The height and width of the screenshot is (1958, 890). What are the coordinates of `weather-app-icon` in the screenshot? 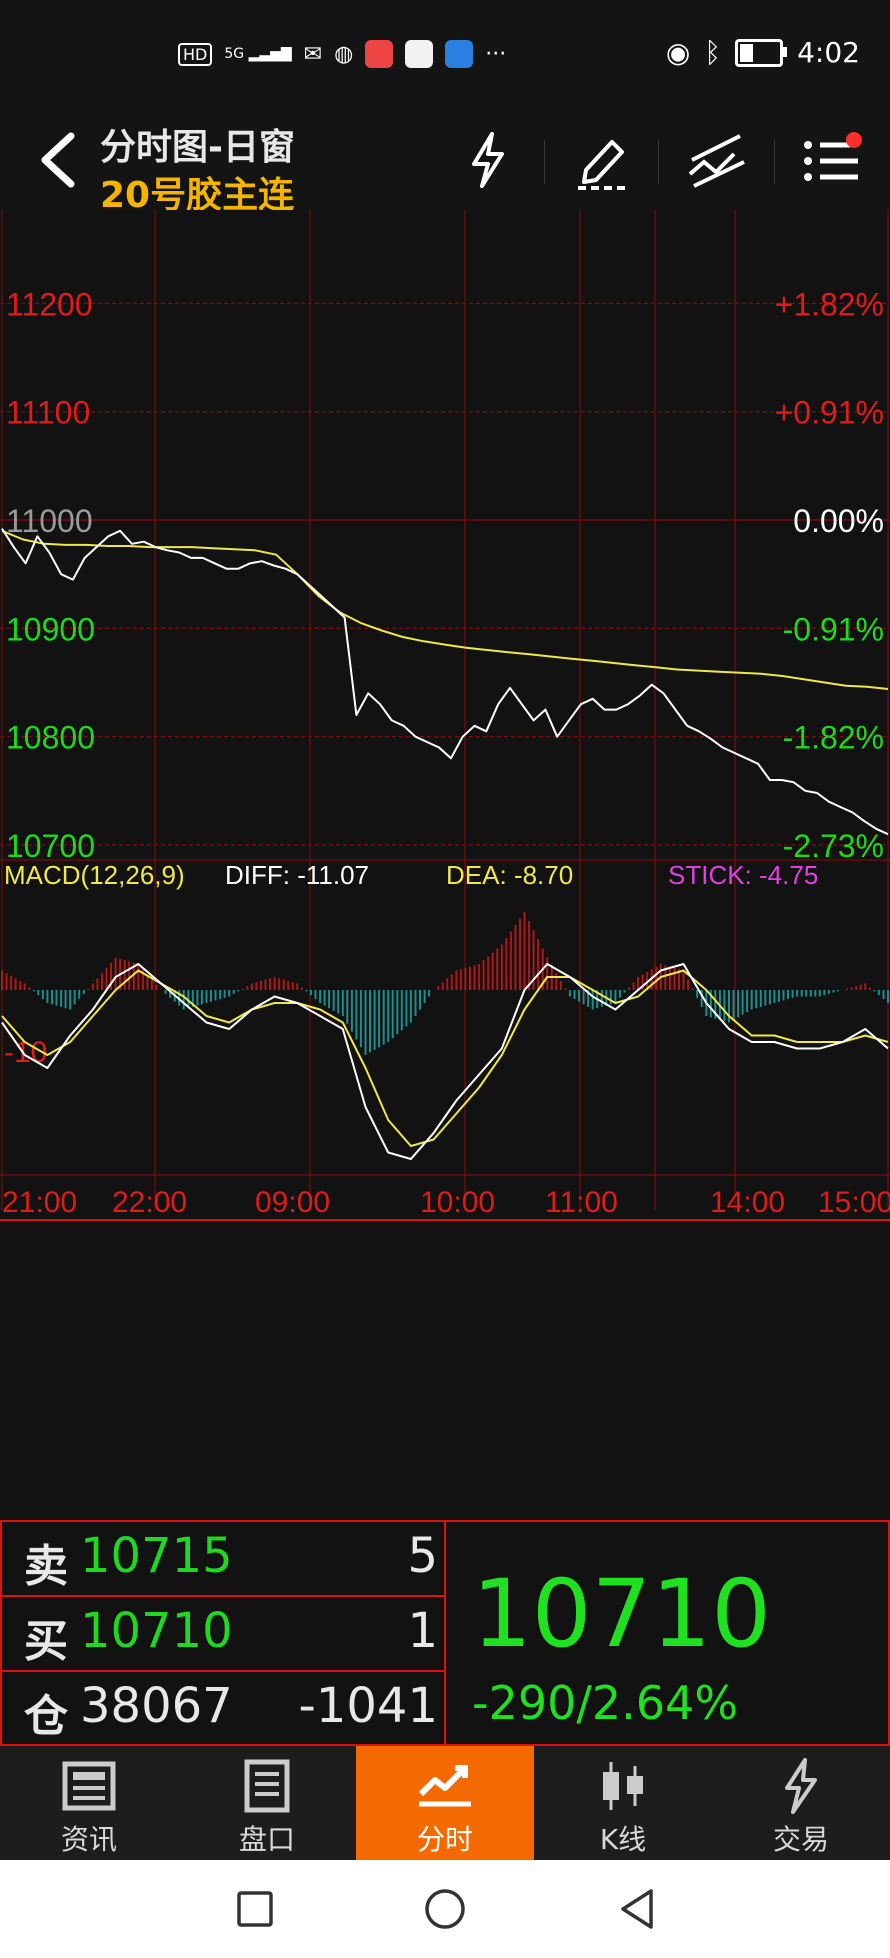 It's located at (459, 54).